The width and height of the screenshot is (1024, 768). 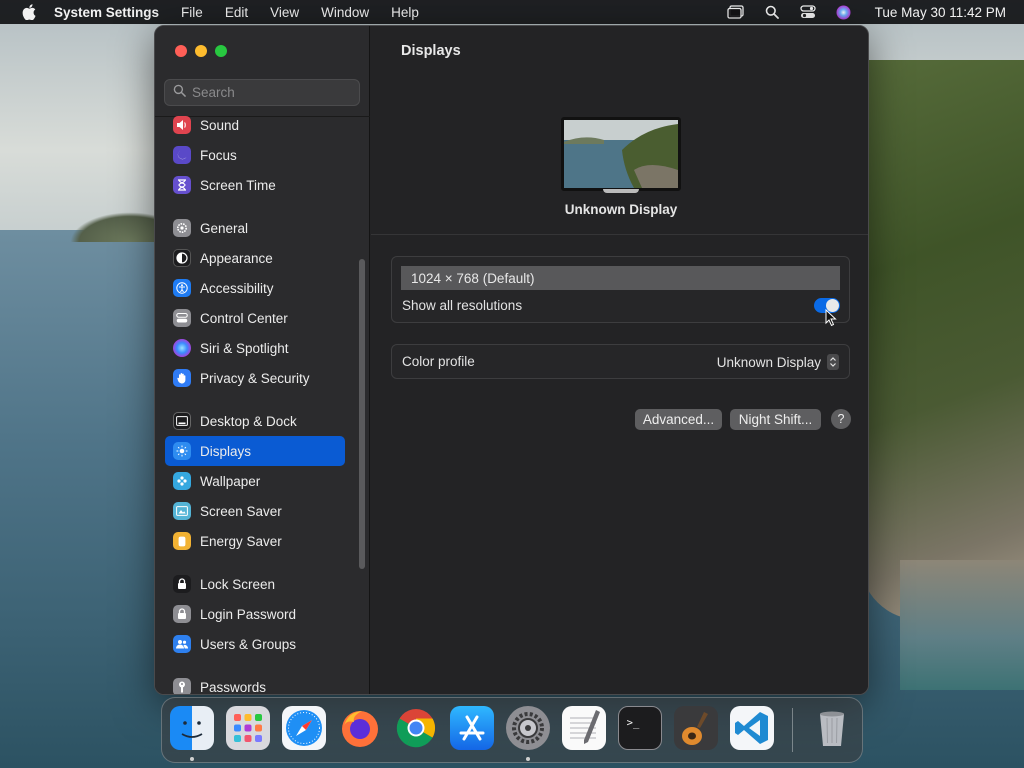 What do you see at coordinates (220, 125) in the screenshot?
I see `sidebar-item-label: Sound` at bounding box center [220, 125].